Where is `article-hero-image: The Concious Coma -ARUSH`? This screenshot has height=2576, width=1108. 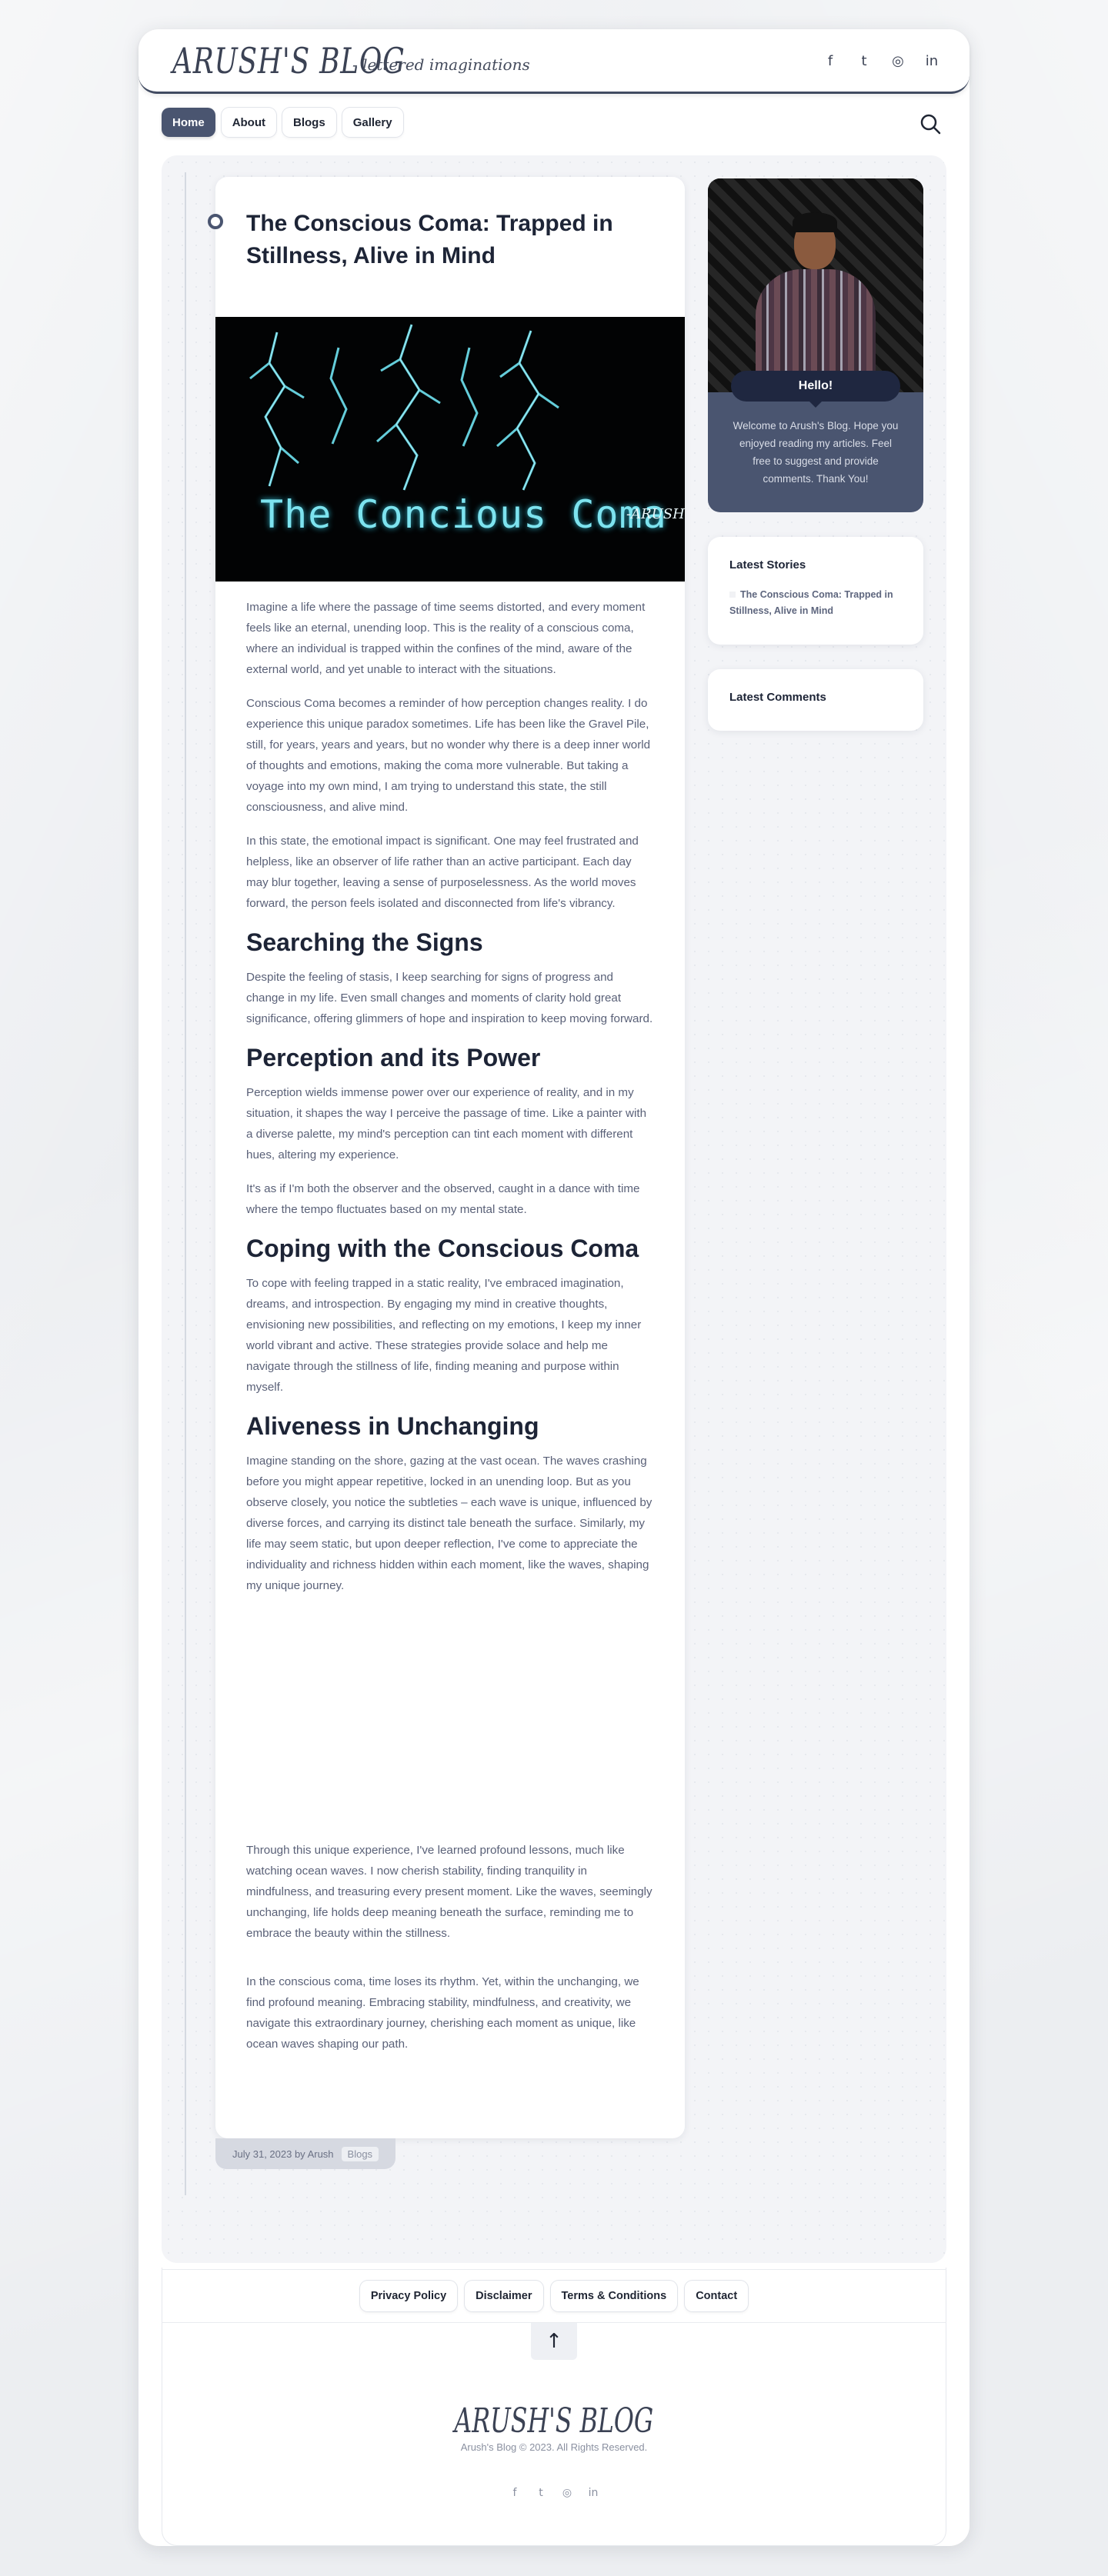
article-hero-image: The Concious Coma -ARUSH is located at coordinates (450, 449).